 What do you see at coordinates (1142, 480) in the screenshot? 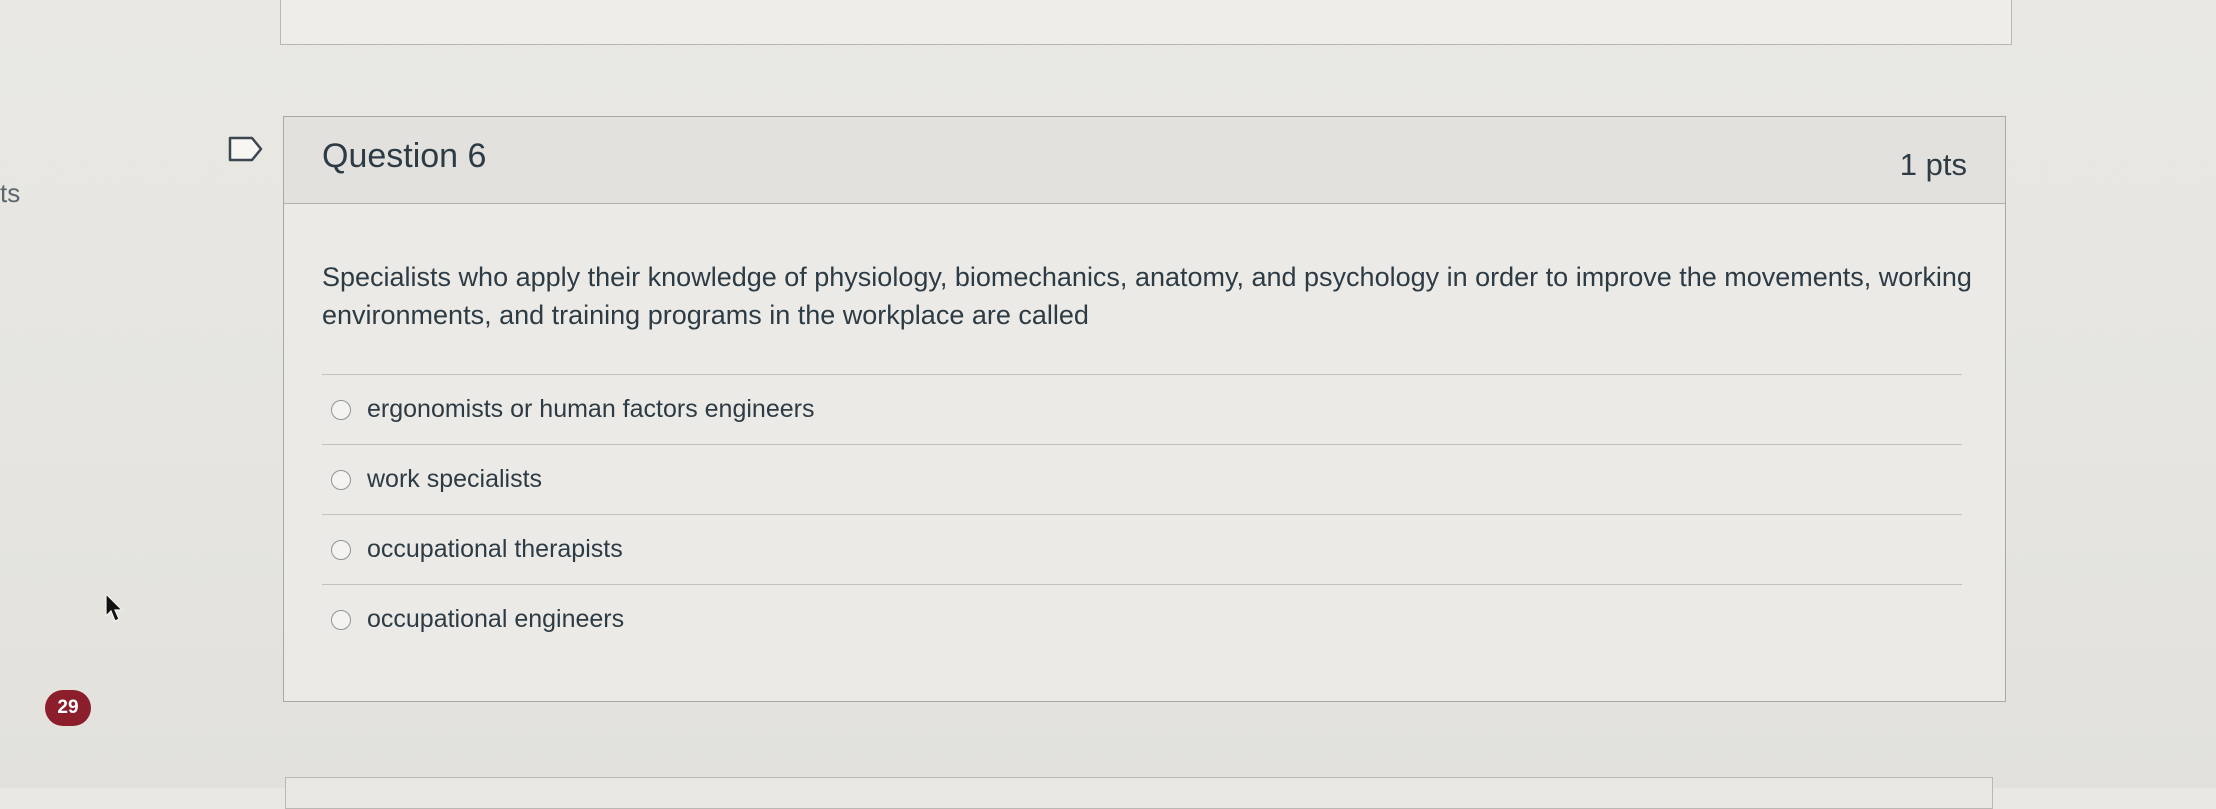
I see `answer-option: work specialists` at bounding box center [1142, 480].